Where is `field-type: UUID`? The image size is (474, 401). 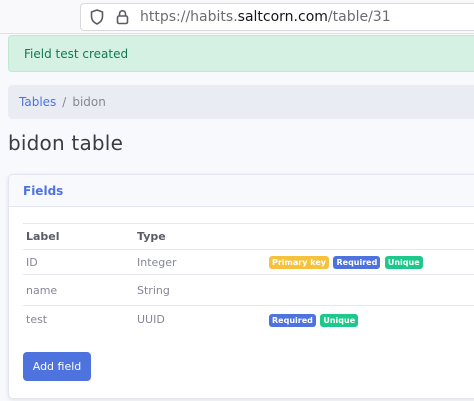
field-type: UUID is located at coordinates (151, 320).